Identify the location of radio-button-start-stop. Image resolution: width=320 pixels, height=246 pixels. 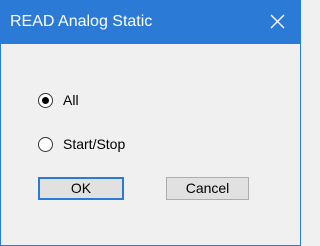
(45, 144).